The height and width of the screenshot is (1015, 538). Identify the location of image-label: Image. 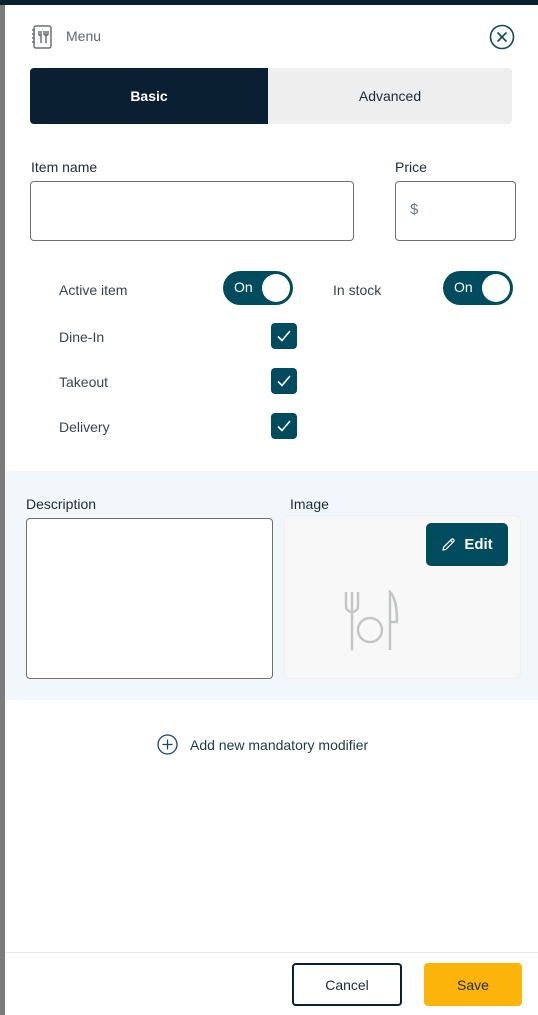
(309, 504).